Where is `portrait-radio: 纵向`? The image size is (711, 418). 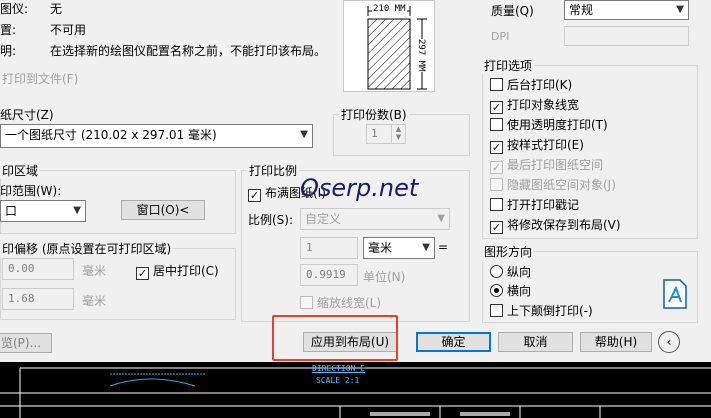
portrait-radio: 纵向 is located at coordinates (510, 272).